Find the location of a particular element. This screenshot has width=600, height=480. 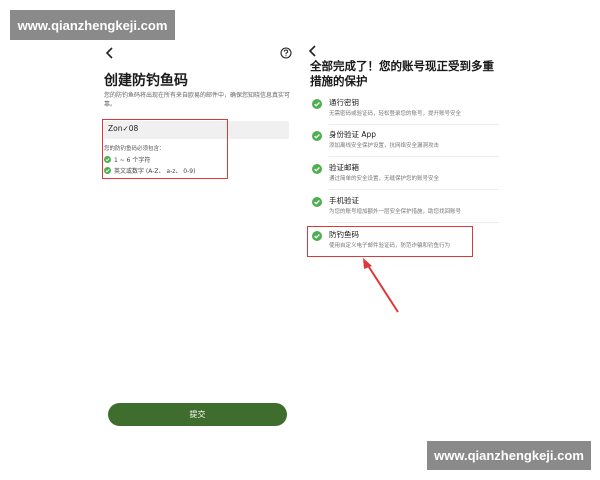

item-title: 通行密钥 is located at coordinates (344, 102).